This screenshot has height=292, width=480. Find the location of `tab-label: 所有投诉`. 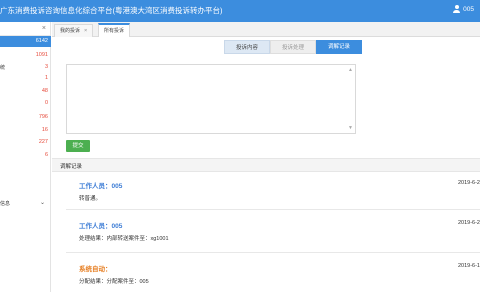

tab-label: 所有投诉 is located at coordinates (114, 31).